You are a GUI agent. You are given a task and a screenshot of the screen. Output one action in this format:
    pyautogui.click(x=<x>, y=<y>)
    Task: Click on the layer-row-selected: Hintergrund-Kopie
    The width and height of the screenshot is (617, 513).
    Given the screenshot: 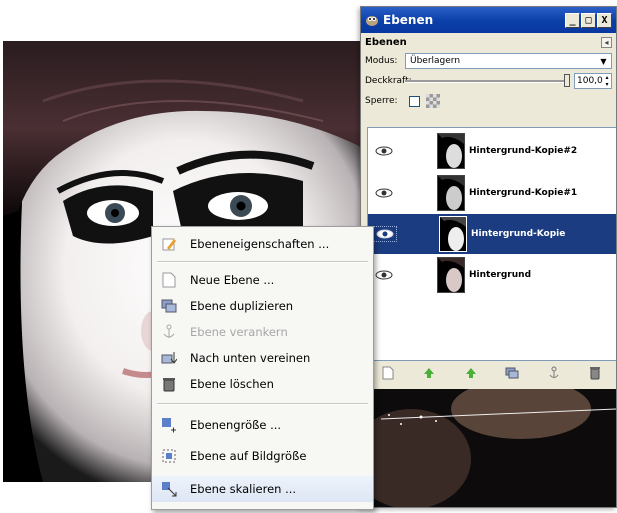 What is the action you would take?
    pyautogui.click(x=492, y=234)
    